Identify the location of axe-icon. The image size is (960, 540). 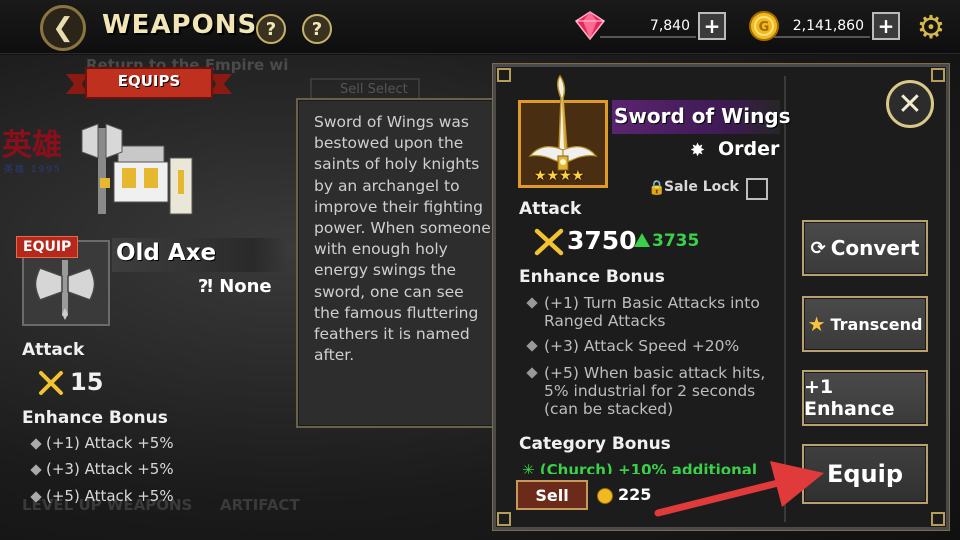
(65, 290).